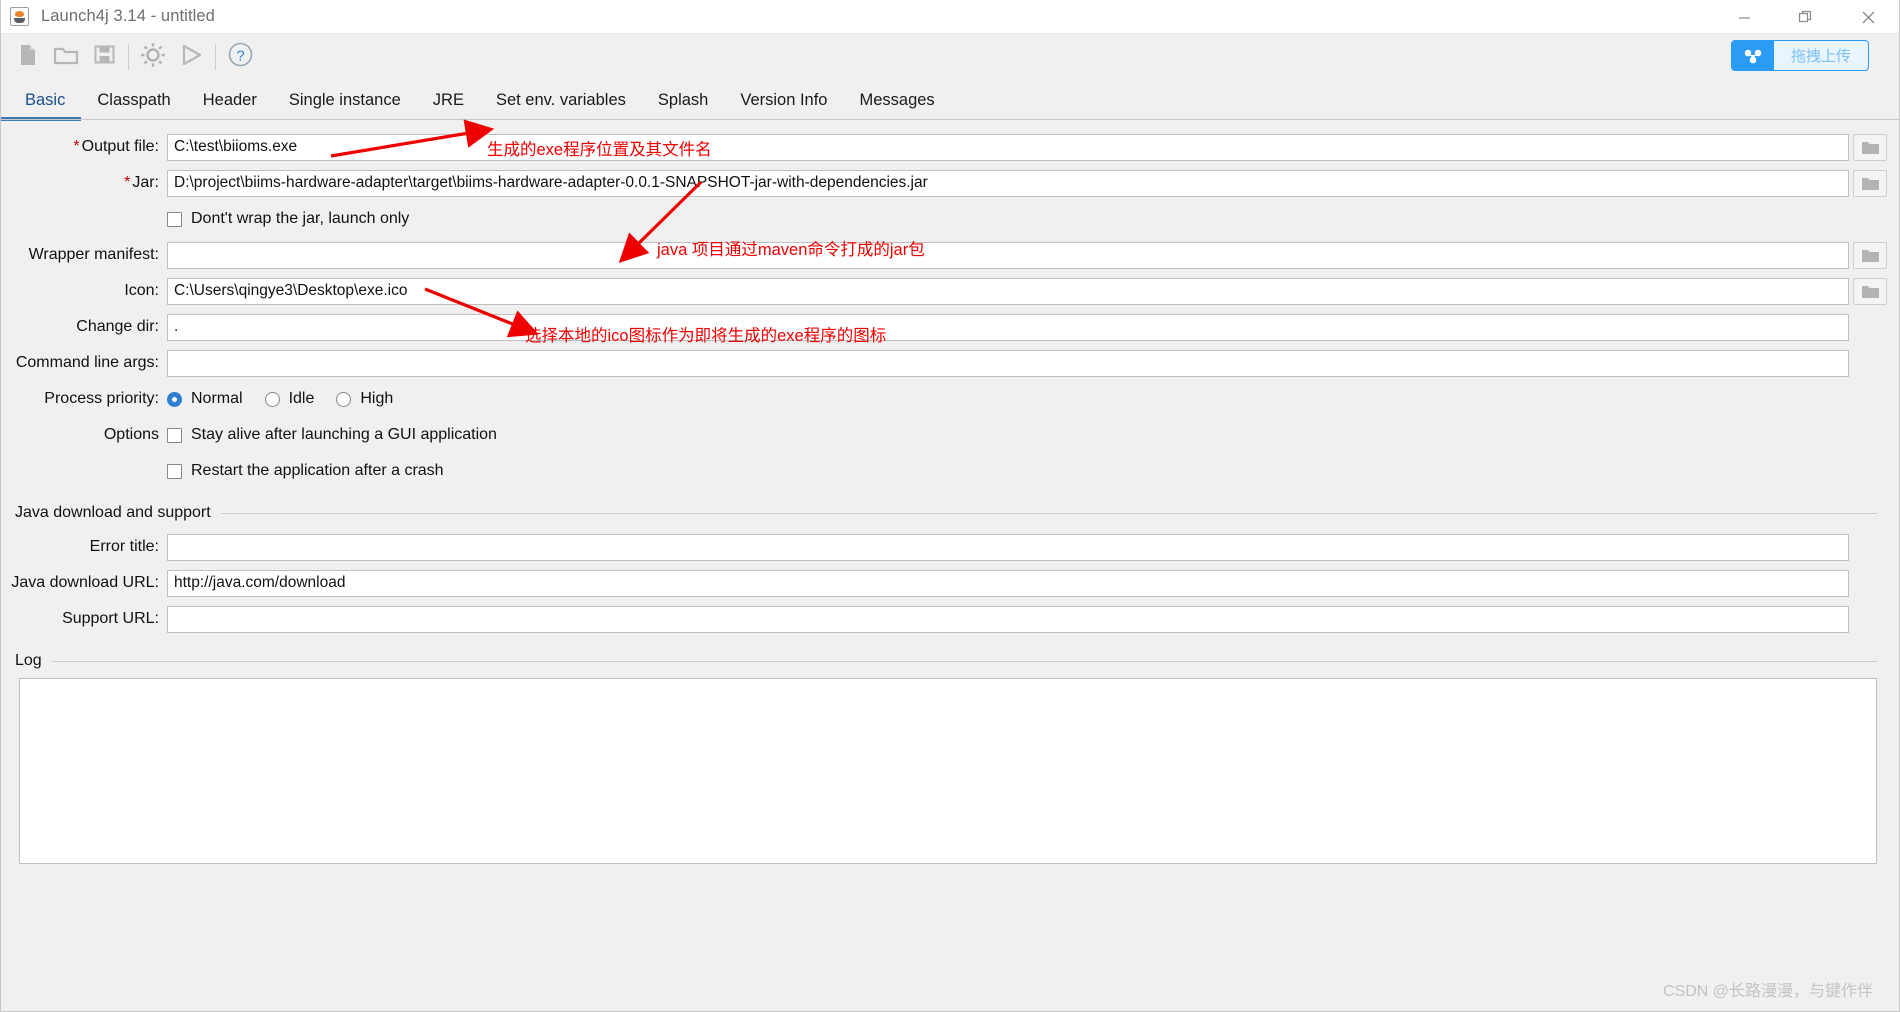  I want to click on tab-set-env-variables-label: Set env. variables, so click(560, 99).